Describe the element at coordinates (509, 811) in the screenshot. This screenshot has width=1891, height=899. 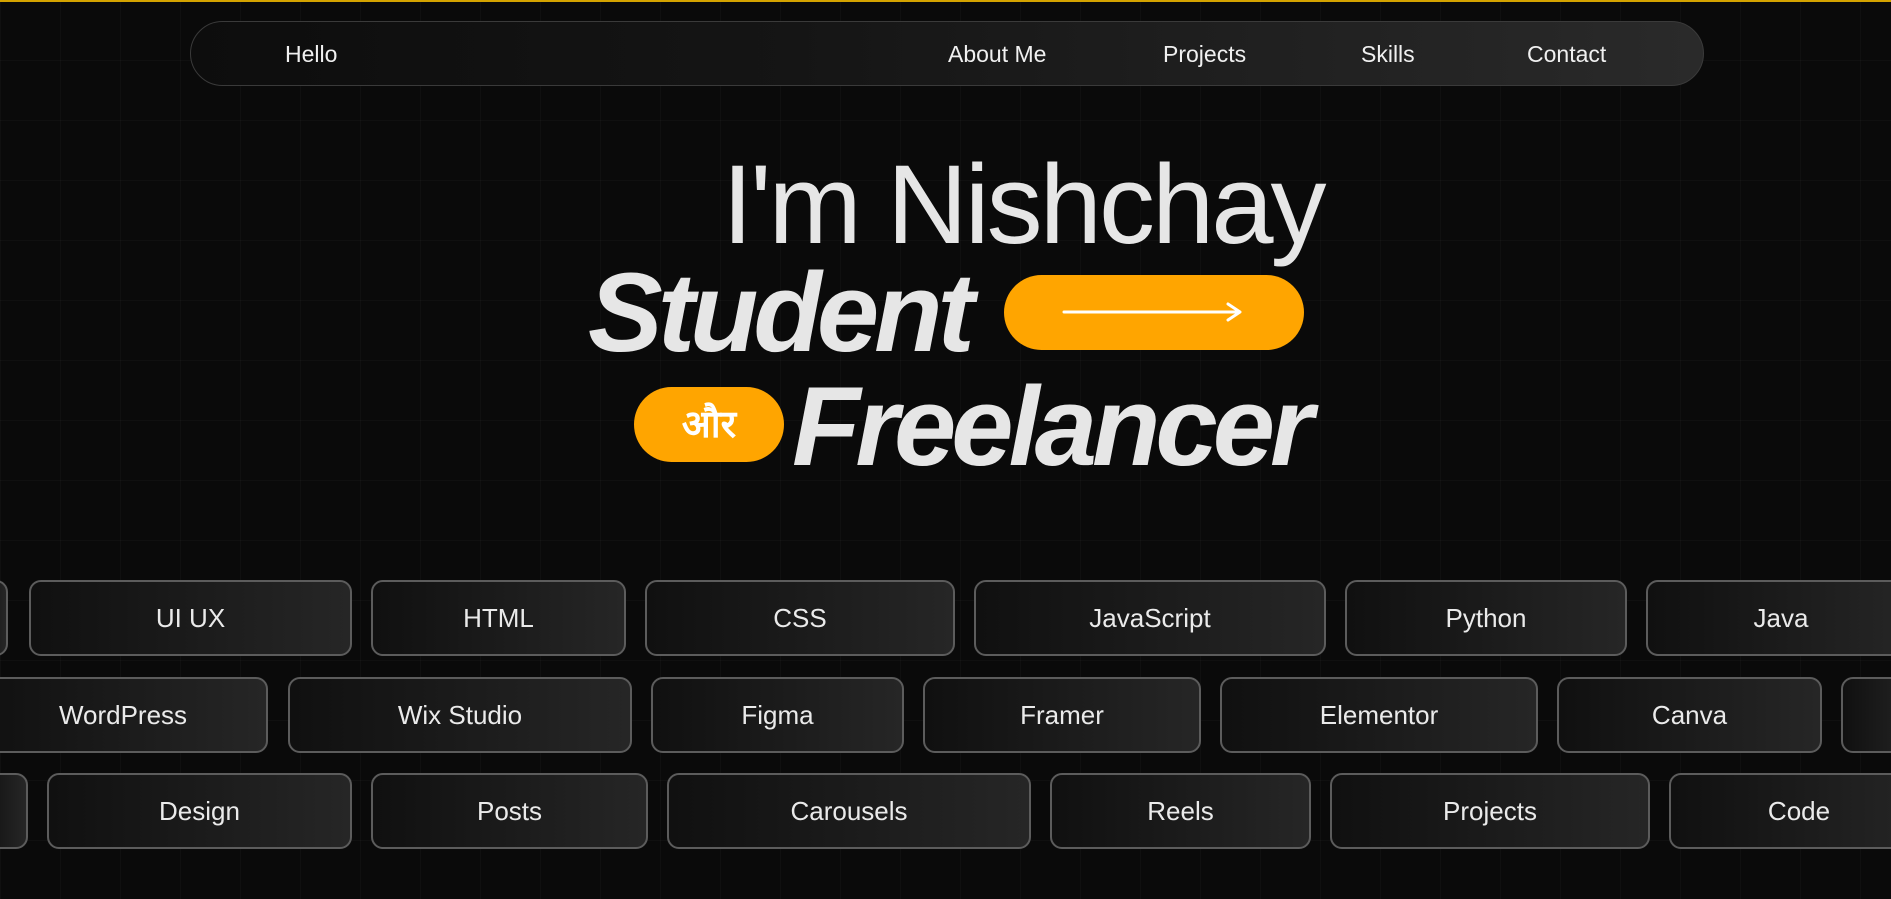
I see `skill-tag-posts: Posts` at that location.